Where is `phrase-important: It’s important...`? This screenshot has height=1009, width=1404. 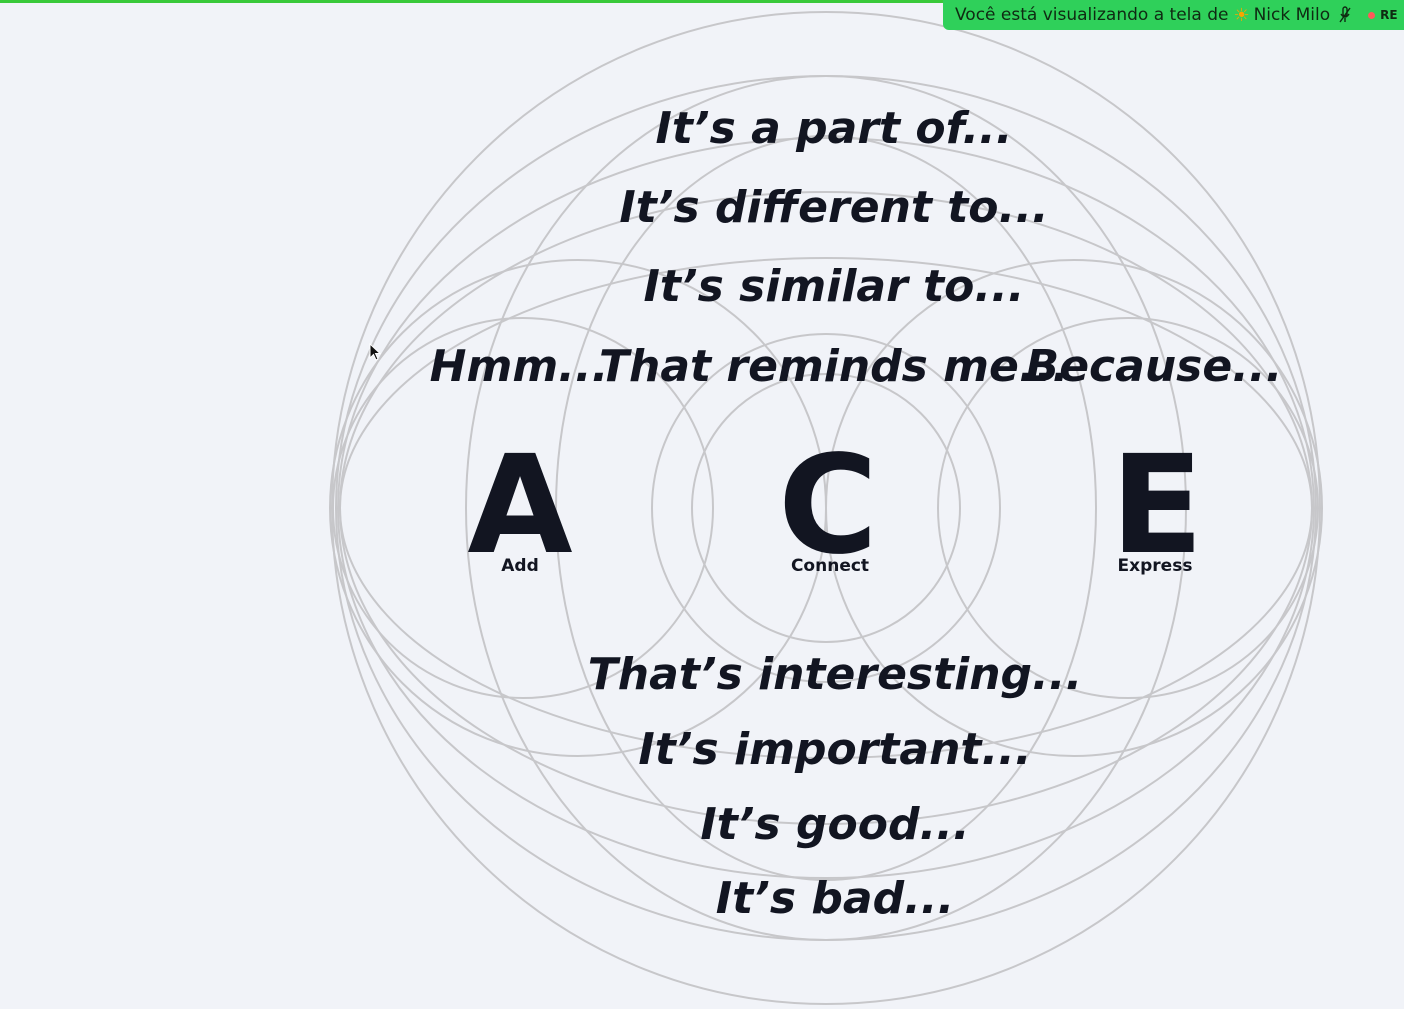
phrase-important: It’s important... is located at coordinates (834, 749).